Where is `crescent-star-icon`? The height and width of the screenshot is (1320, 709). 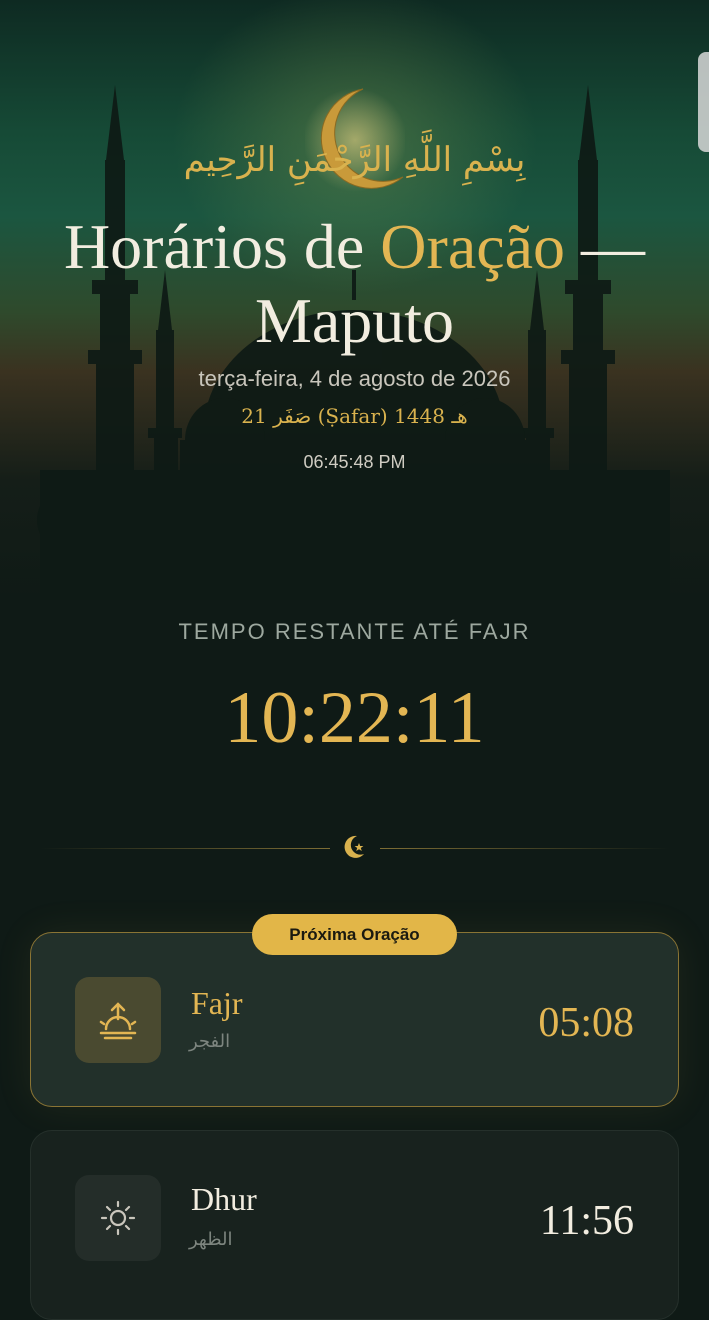
crescent-star-icon is located at coordinates (354, 846).